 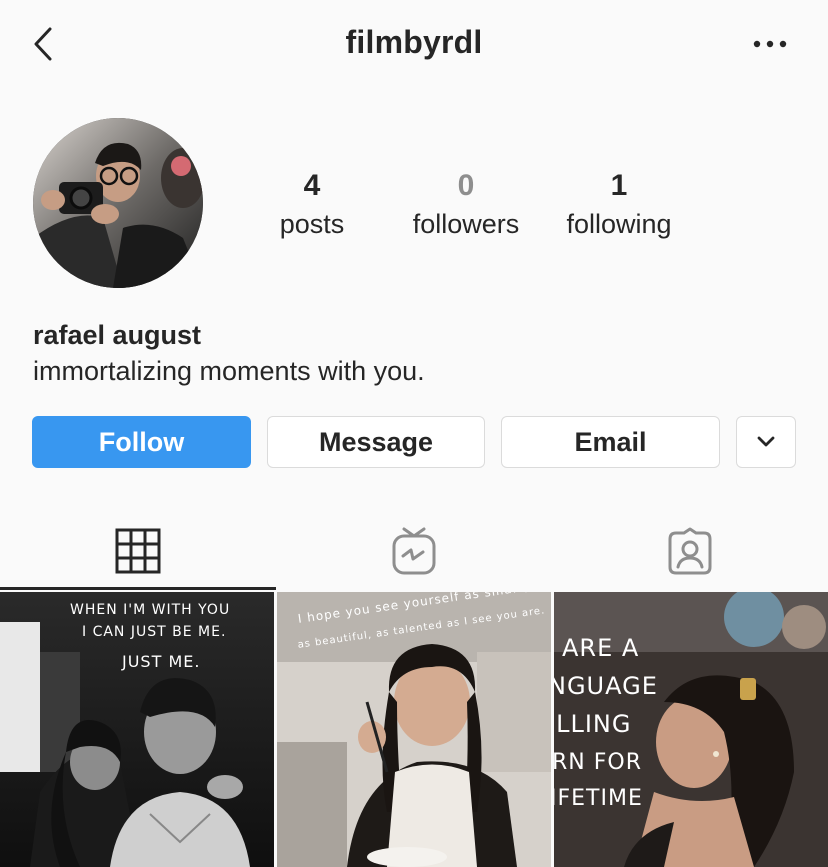 I want to click on following-count: 1, so click(x=619, y=185).